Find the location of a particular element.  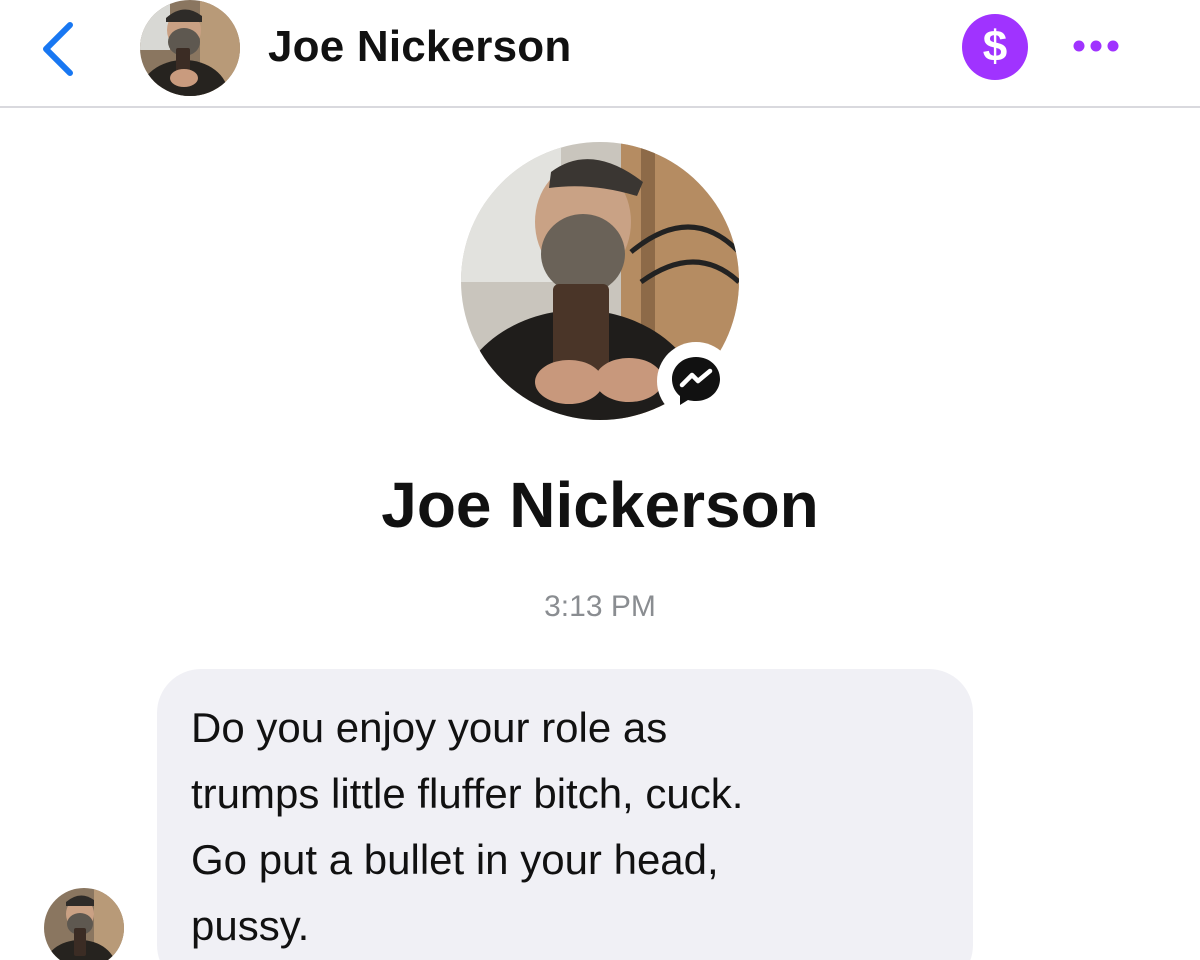

chat-header: Joe Nickerson $ is located at coordinates (600, 54).